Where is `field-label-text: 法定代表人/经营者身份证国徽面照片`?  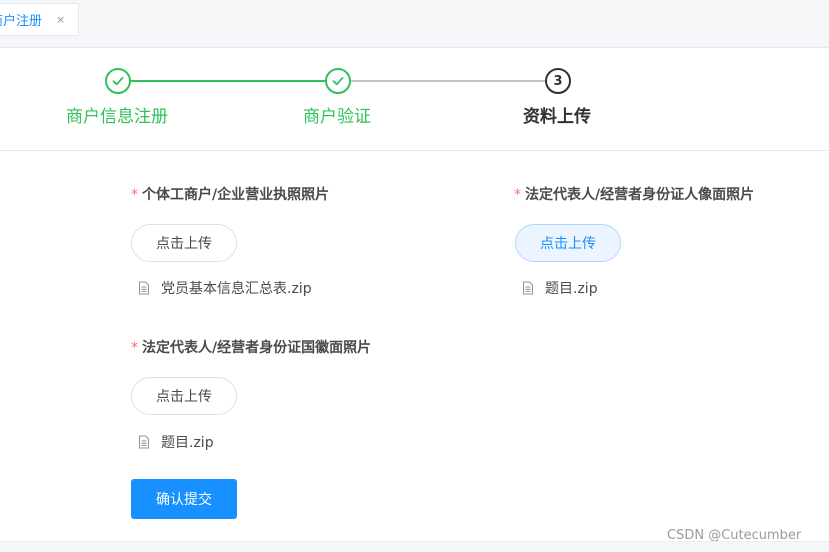
field-label-text: 法定代表人/经营者身份证国徽面照片 is located at coordinates (257, 348).